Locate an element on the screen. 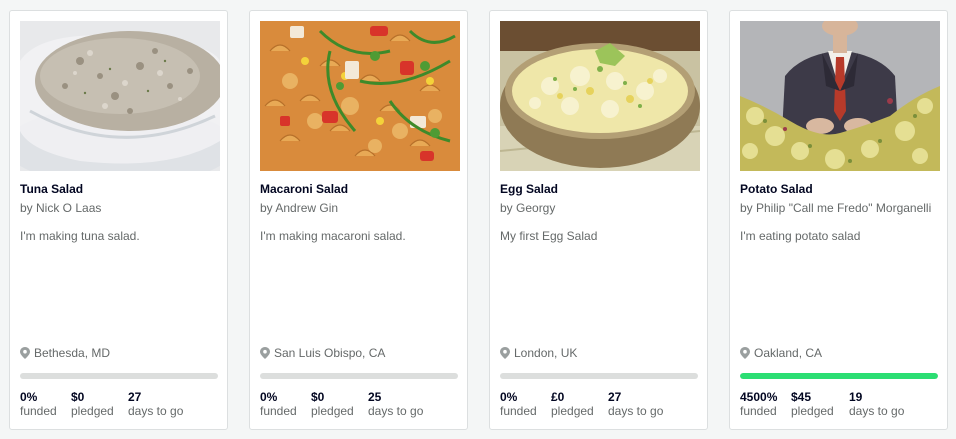  days-value: 19 is located at coordinates (856, 397).